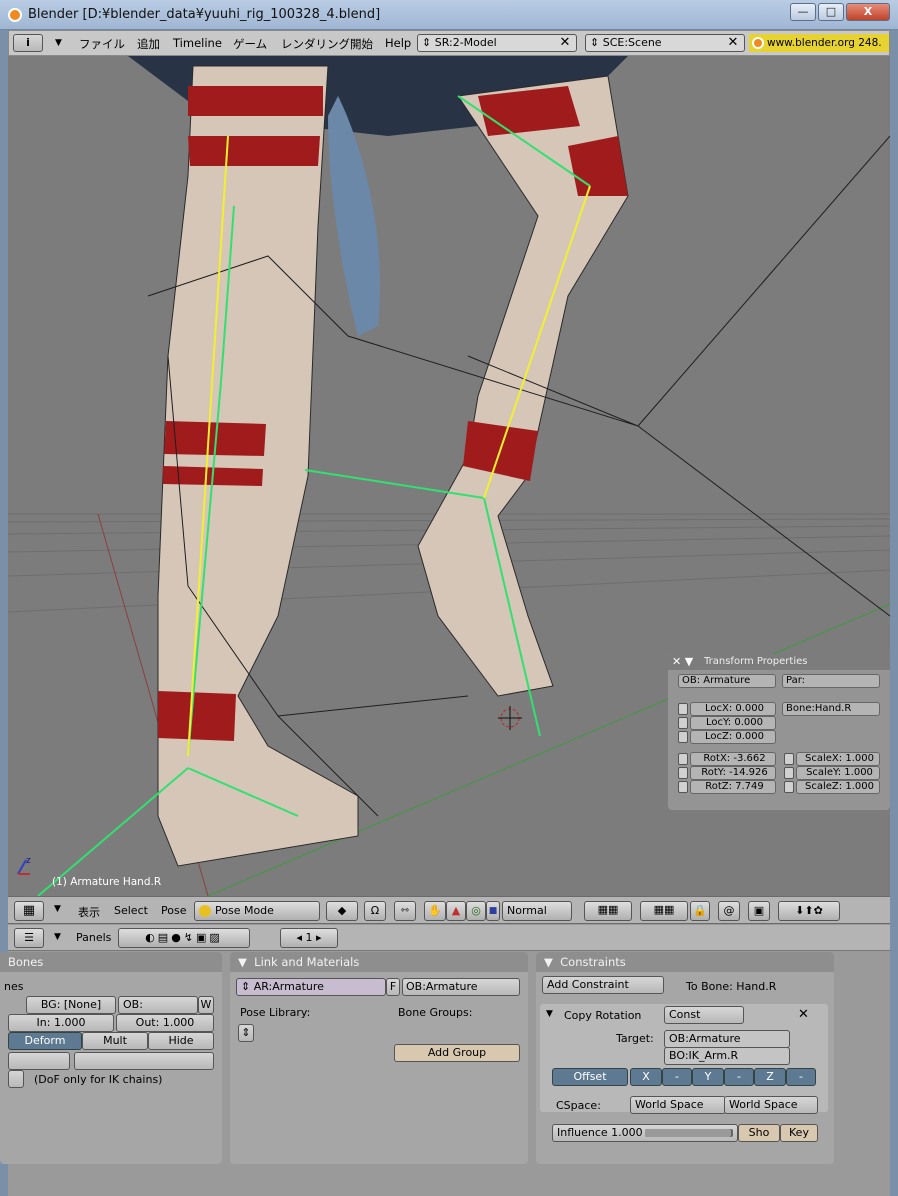 Image resolution: width=898 pixels, height=1196 pixels. I want to click on layer-buttons-right, so click(144, 1061).